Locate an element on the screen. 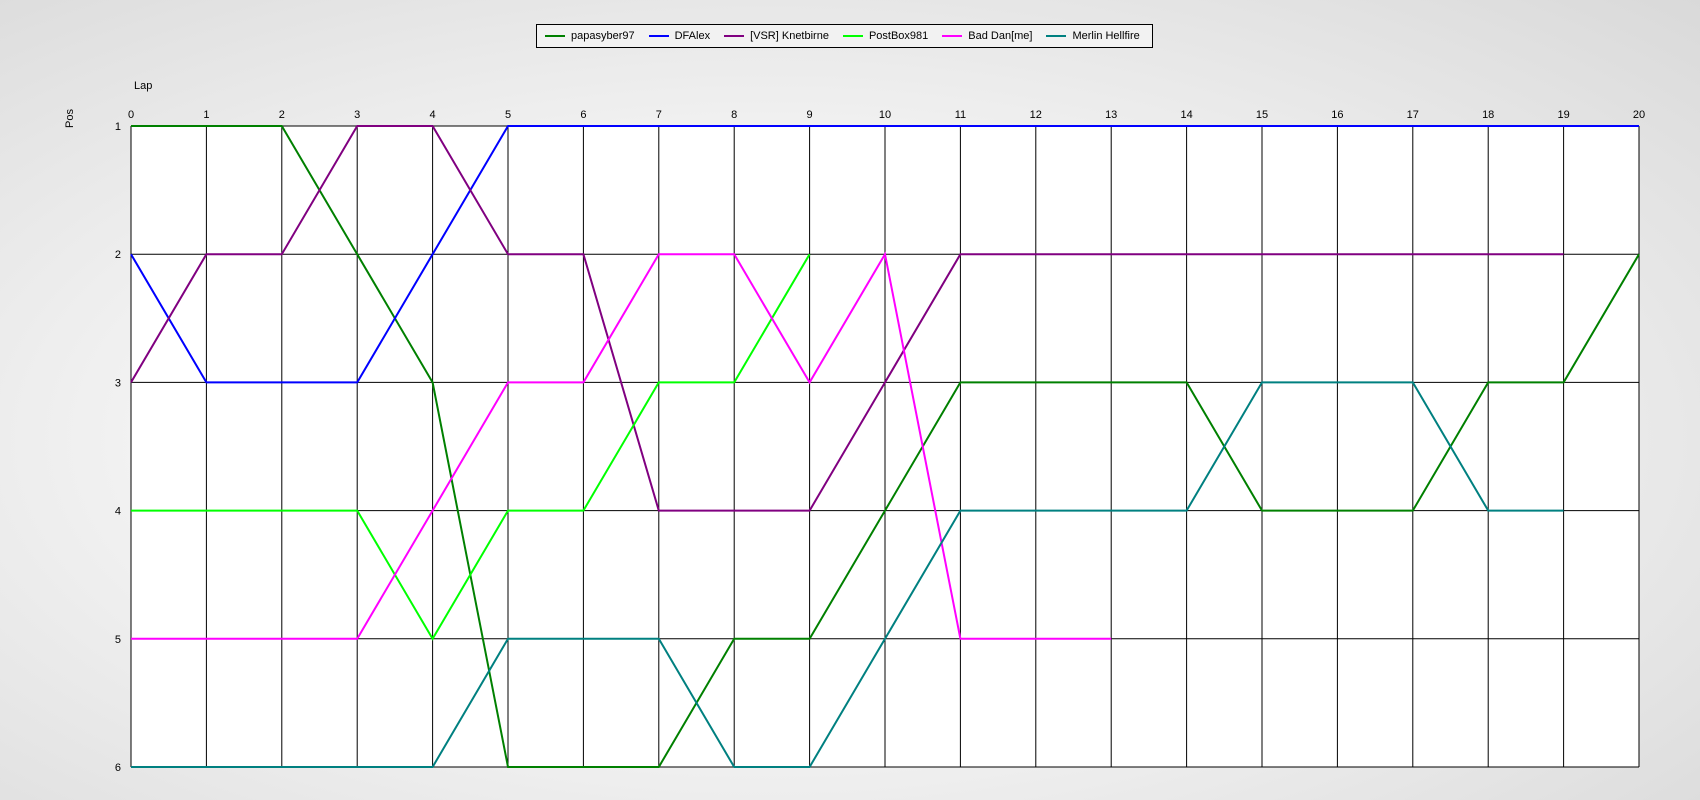 The image size is (1700, 800). x-tick-label: 16 is located at coordinates (1337, 115).